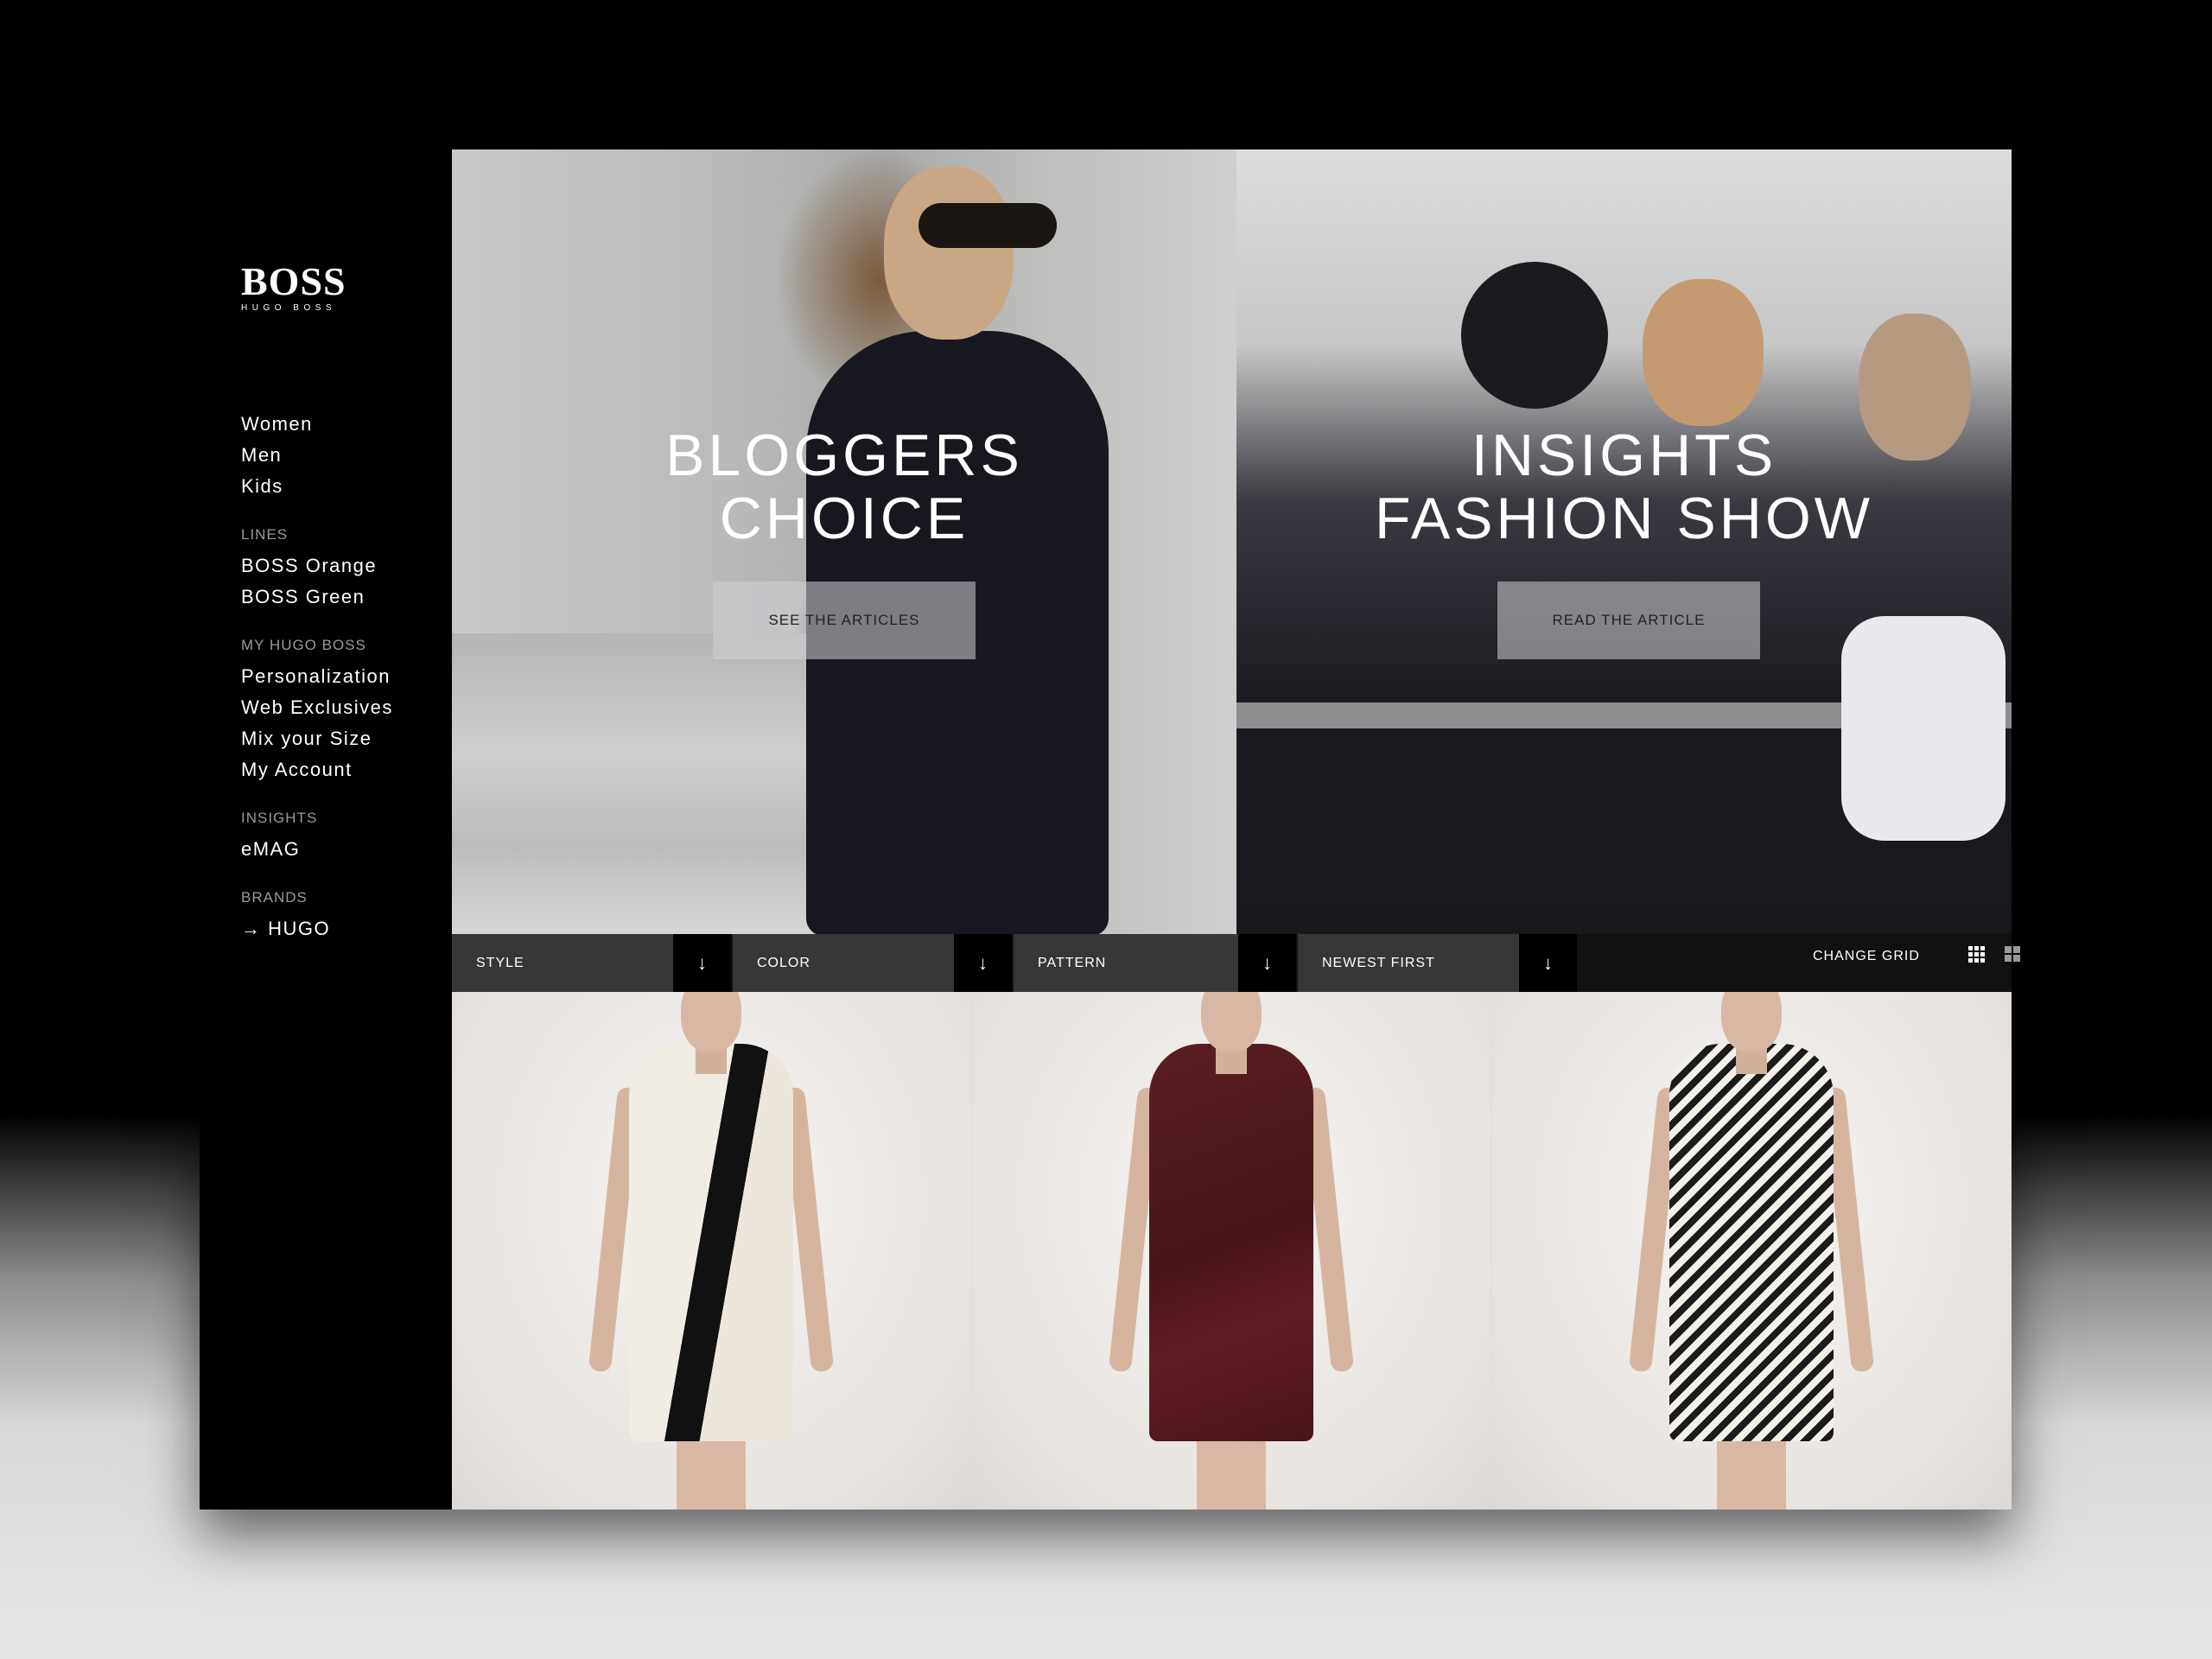  Describe the element at coordinates (344, 424) in the screenshot. I see `nav-item-women: Women` at that location.